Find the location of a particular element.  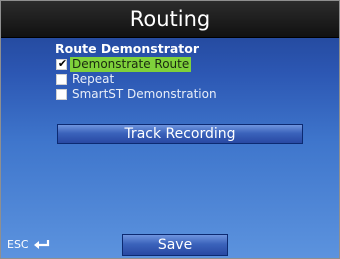

option-repeat: Repeat is located at coordinates (85, 79).